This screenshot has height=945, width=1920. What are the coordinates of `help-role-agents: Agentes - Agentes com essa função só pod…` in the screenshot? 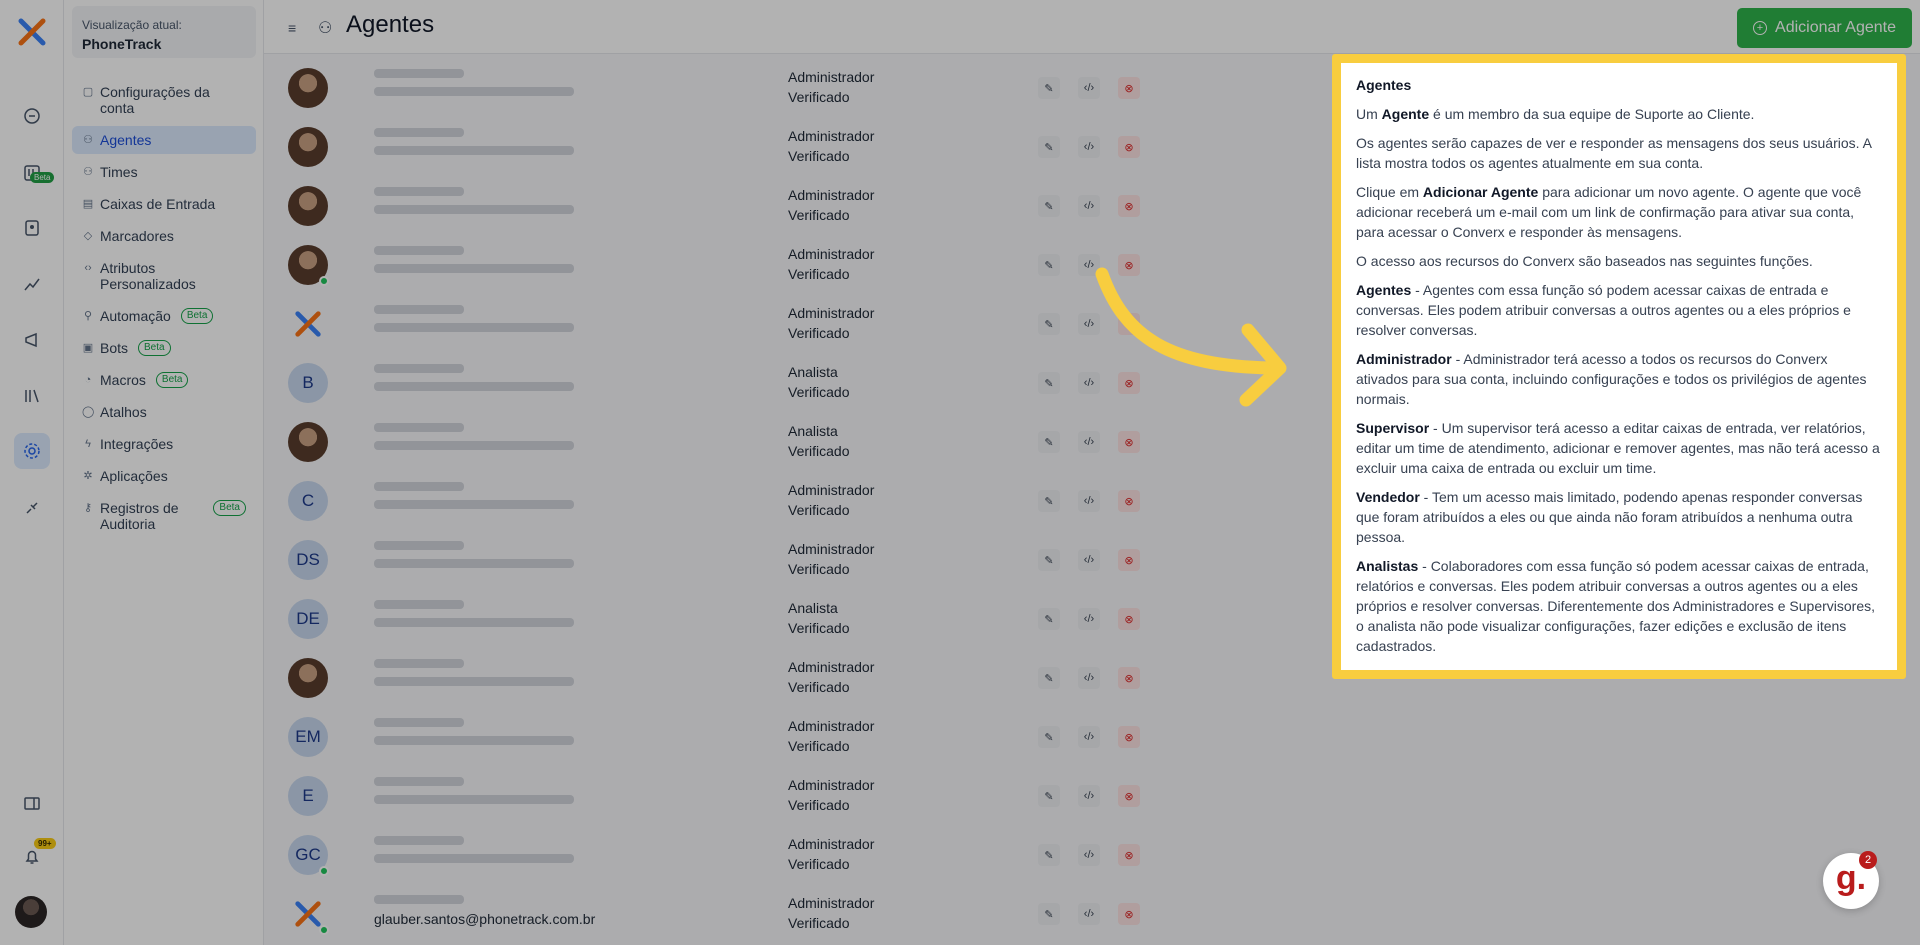 It's located at (1619, 310).